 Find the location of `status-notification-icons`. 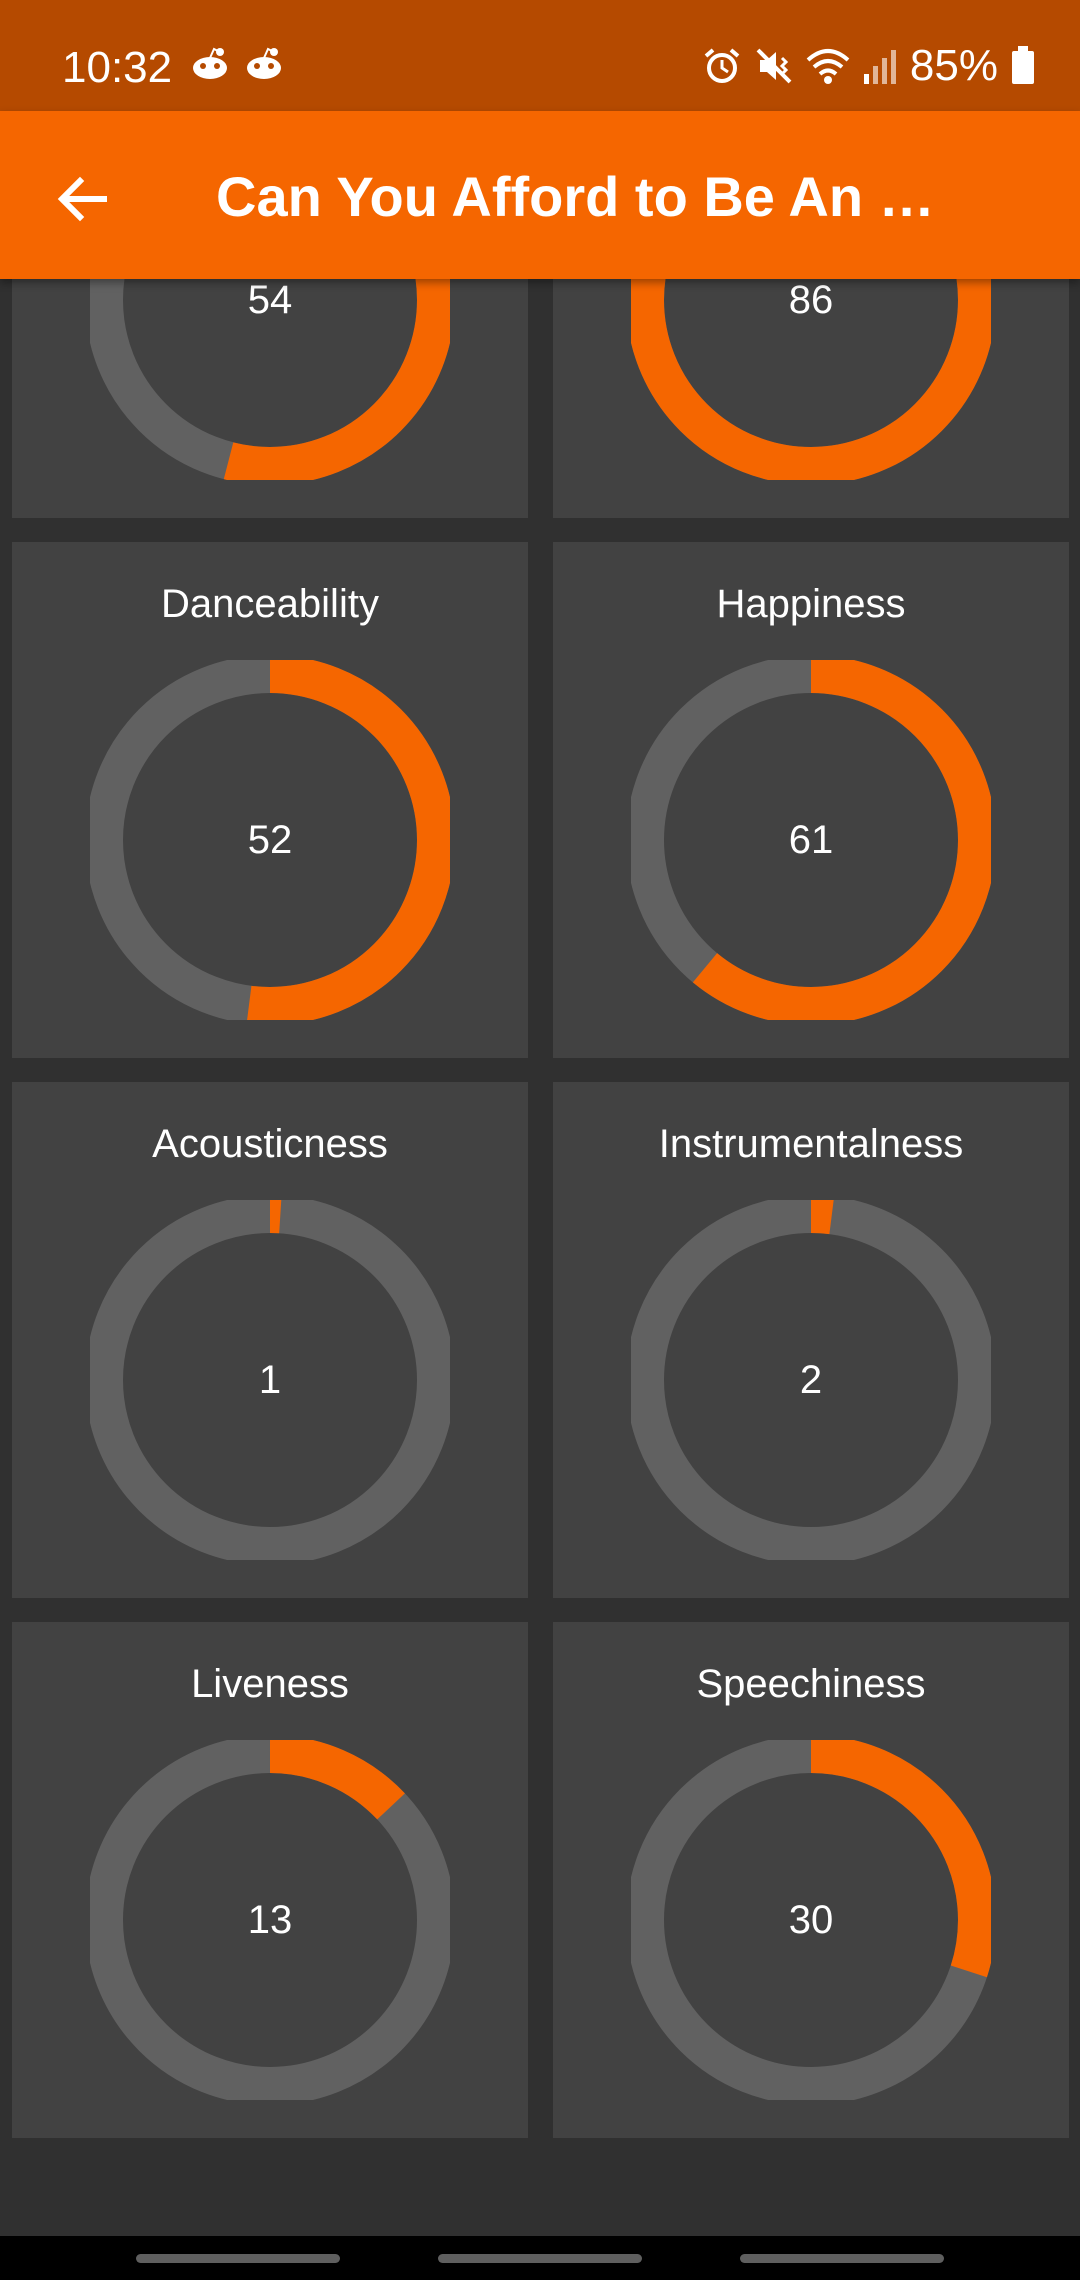

status-notification-icons is located at coordinates (237, 64).